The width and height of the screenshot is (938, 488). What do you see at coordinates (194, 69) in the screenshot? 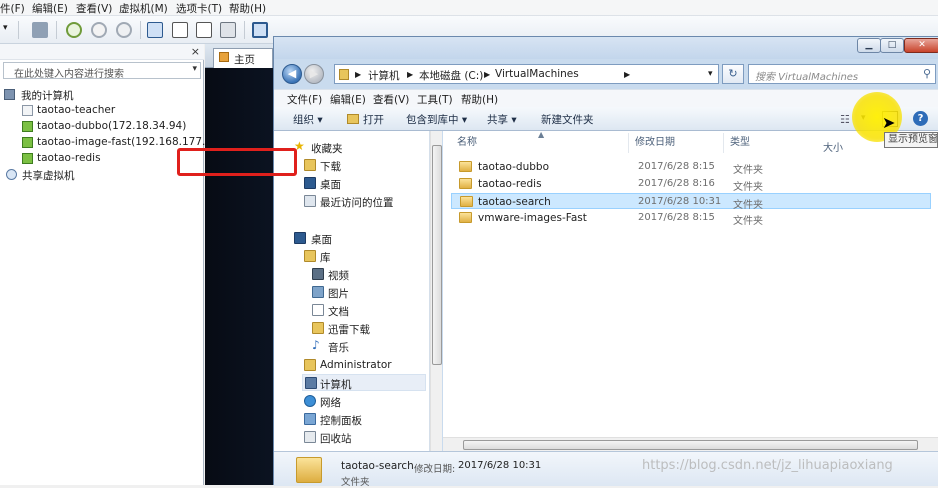
I see `chevron-down-icon: ▾` at bounding box center [194, 69].